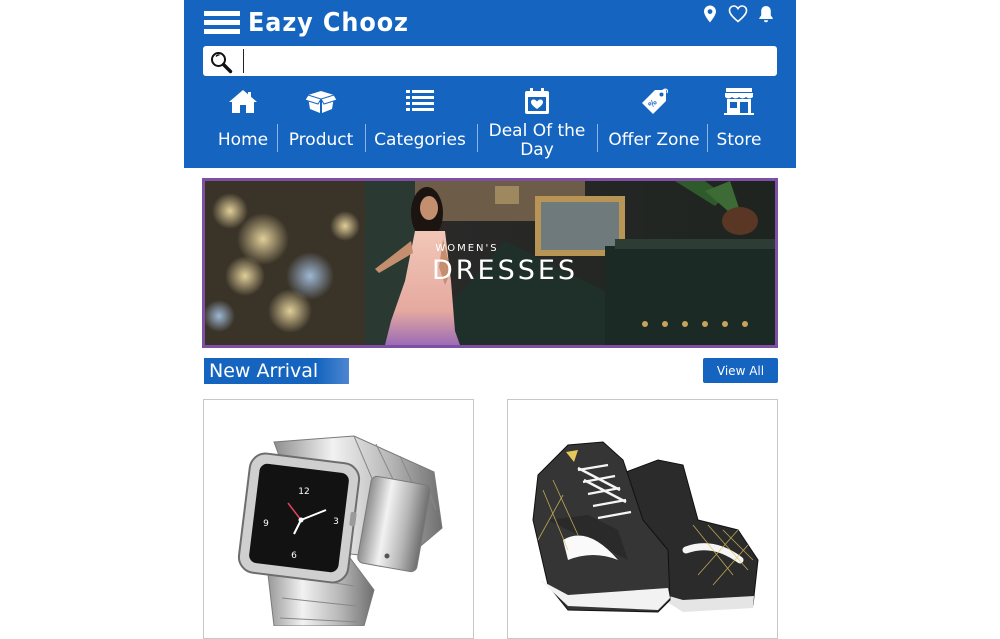 This screenshot has height=639, width=1000. I want to click on heart-icon, so click(738, 14).